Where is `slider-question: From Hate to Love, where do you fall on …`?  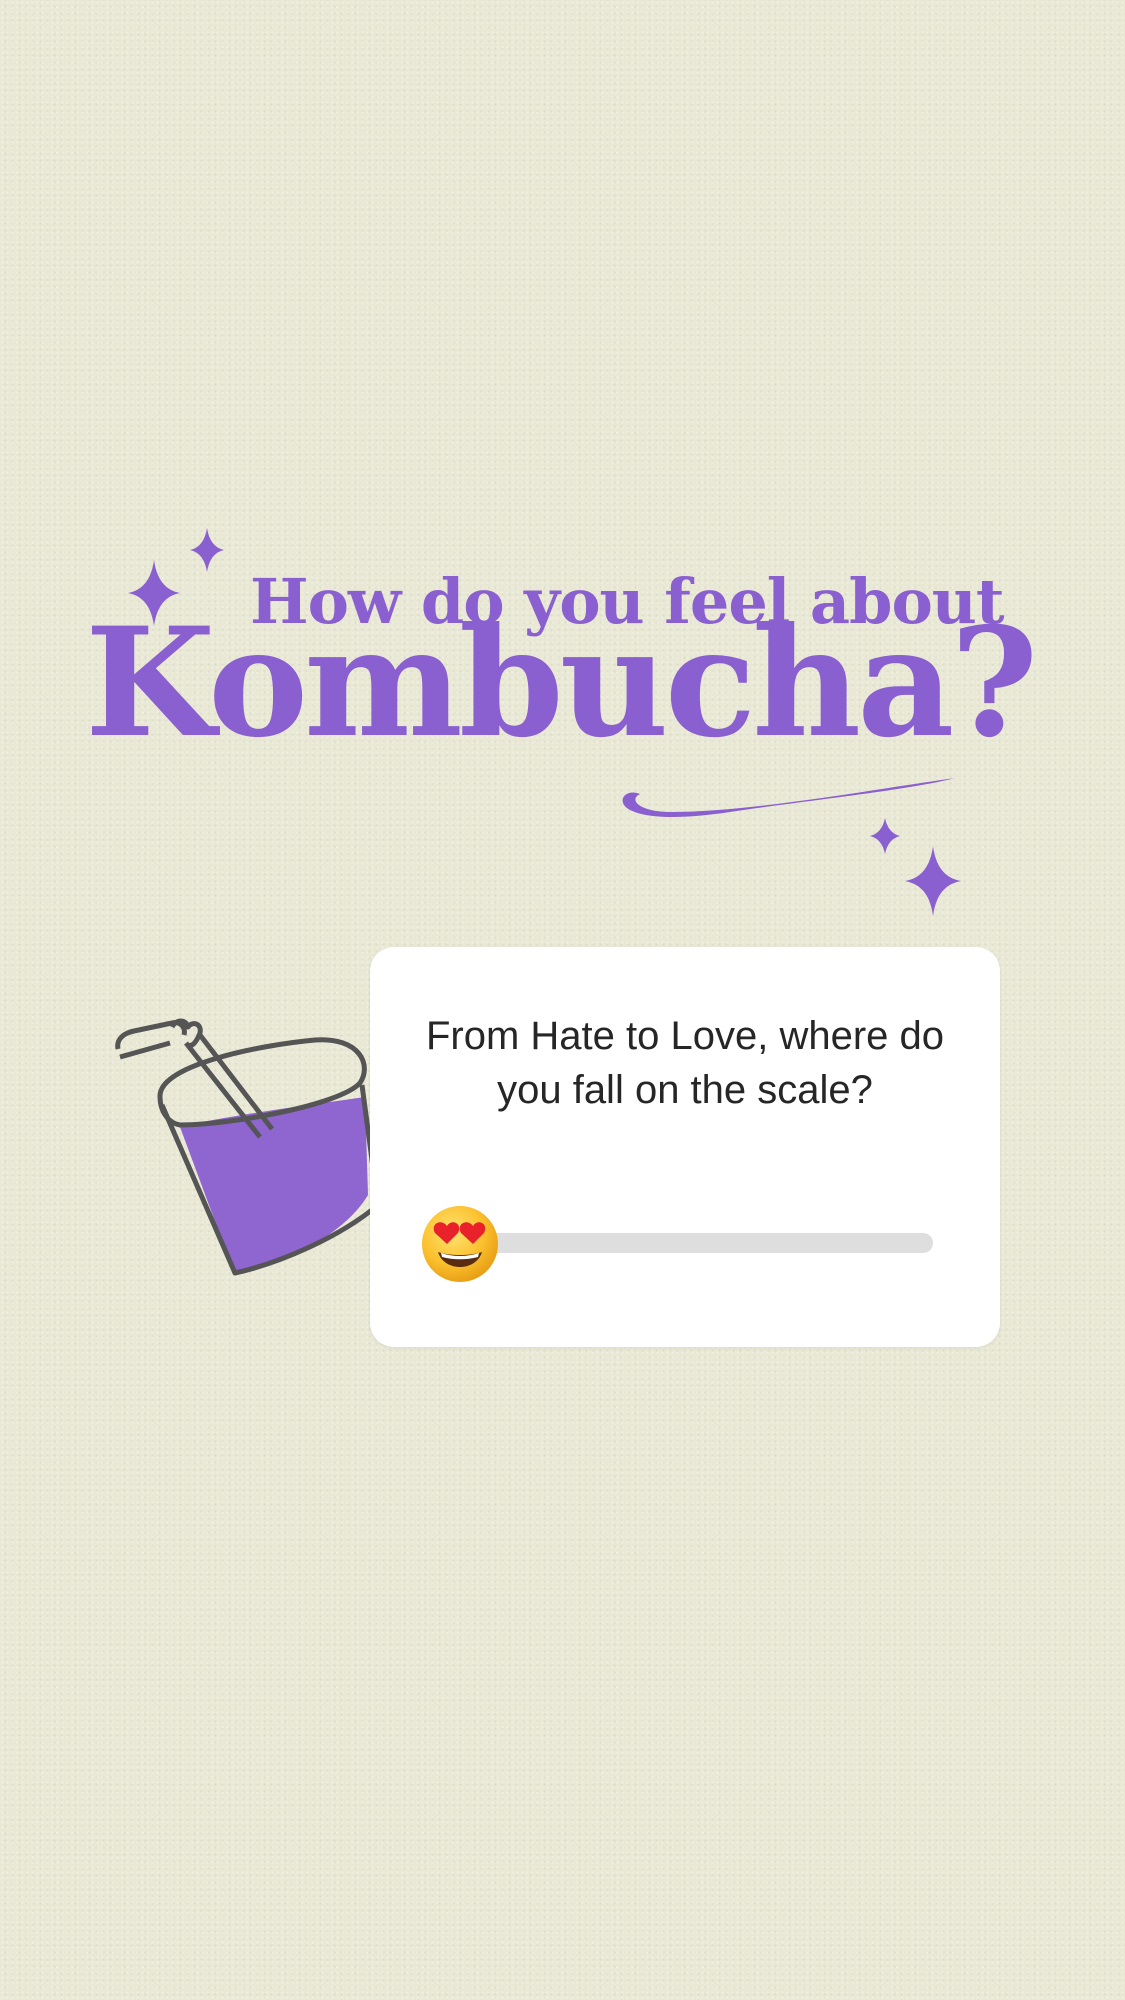 slider-question: From Hate to Love, where do you fall on … is located at coordinates (685, 1063).